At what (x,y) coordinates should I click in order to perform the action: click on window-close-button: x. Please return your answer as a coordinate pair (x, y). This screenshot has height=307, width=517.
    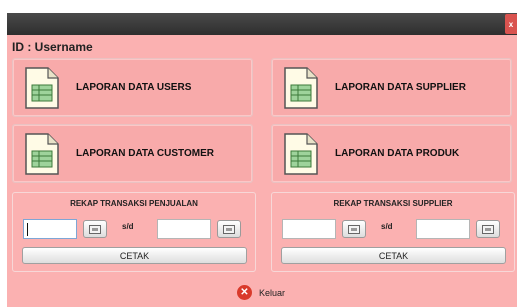
    Looking at the image, I should click on (511, 24).